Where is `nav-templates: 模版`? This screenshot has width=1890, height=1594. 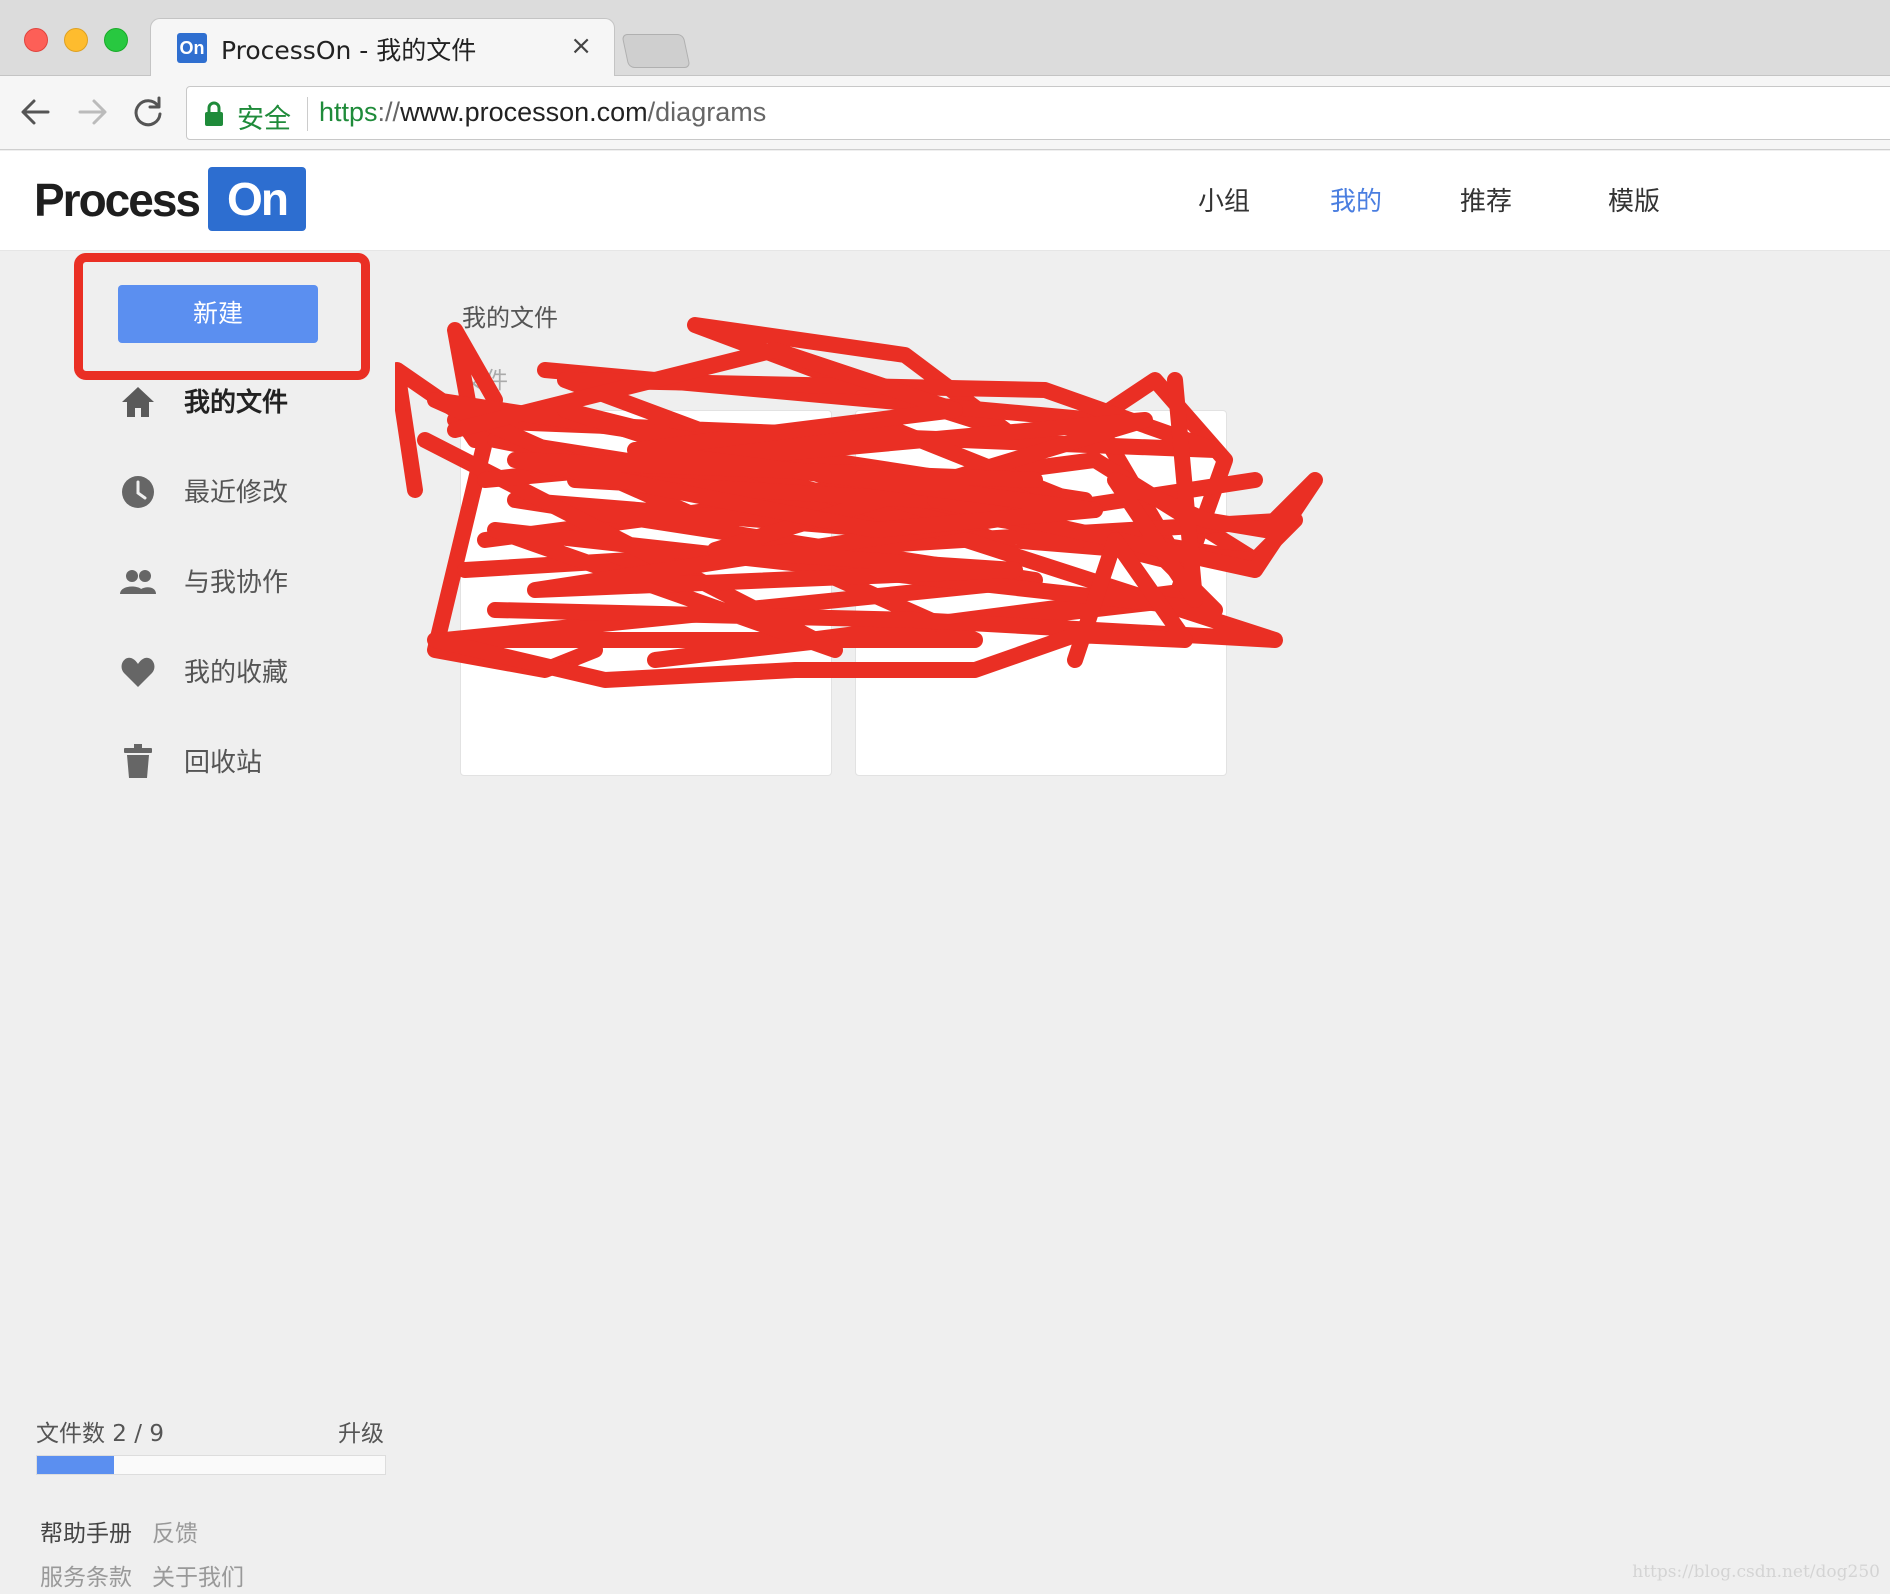
nav-templates: 模版 is located at coordinates (1634, 199).